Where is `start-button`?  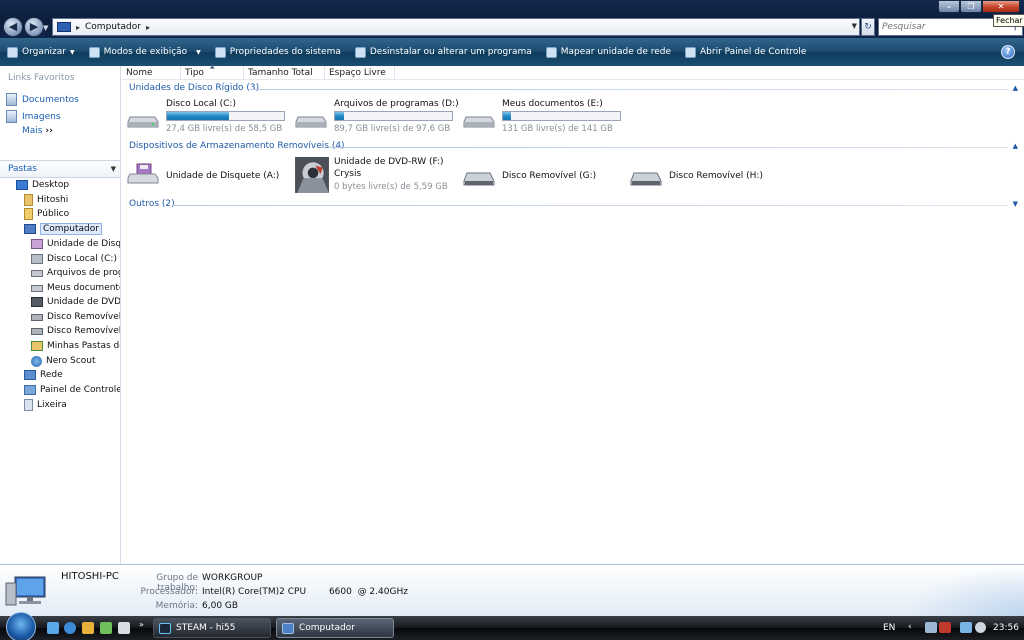
start-button is located at coordinates (21, 626).